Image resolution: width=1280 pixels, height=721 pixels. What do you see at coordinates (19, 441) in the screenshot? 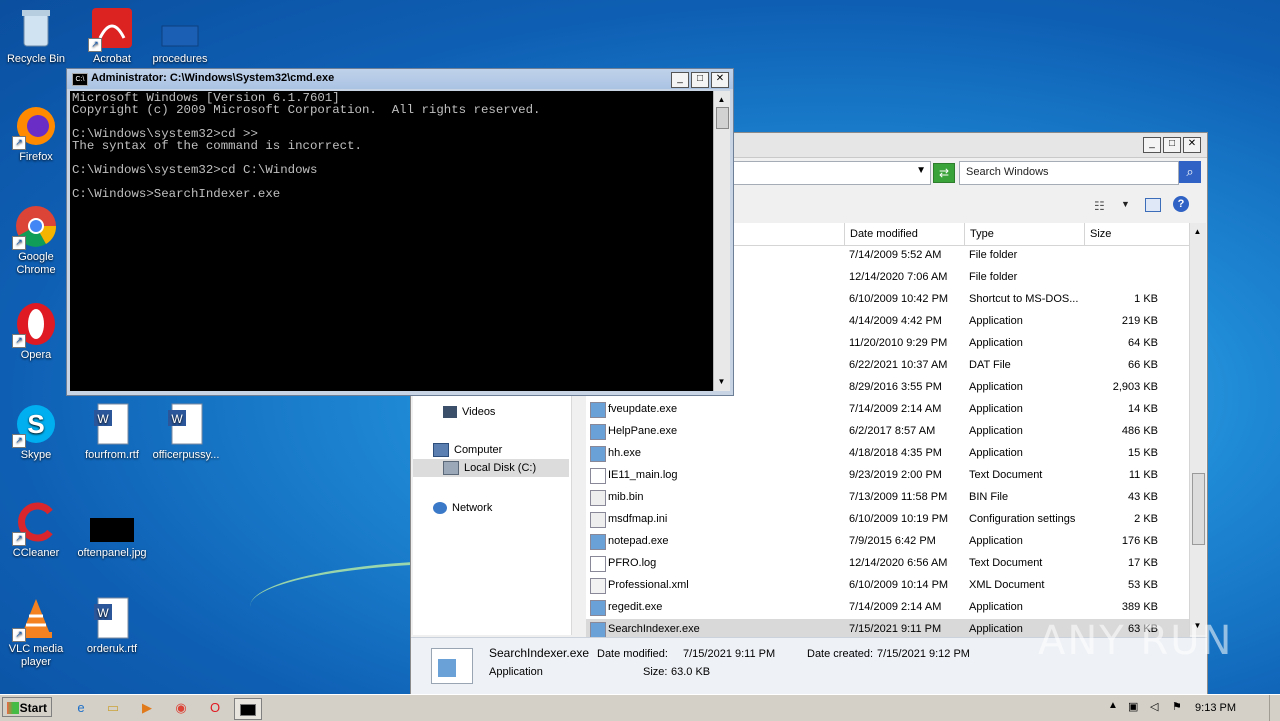
I see `shortcut-arrow-icon: ↗` at bounding box center [19, 441].